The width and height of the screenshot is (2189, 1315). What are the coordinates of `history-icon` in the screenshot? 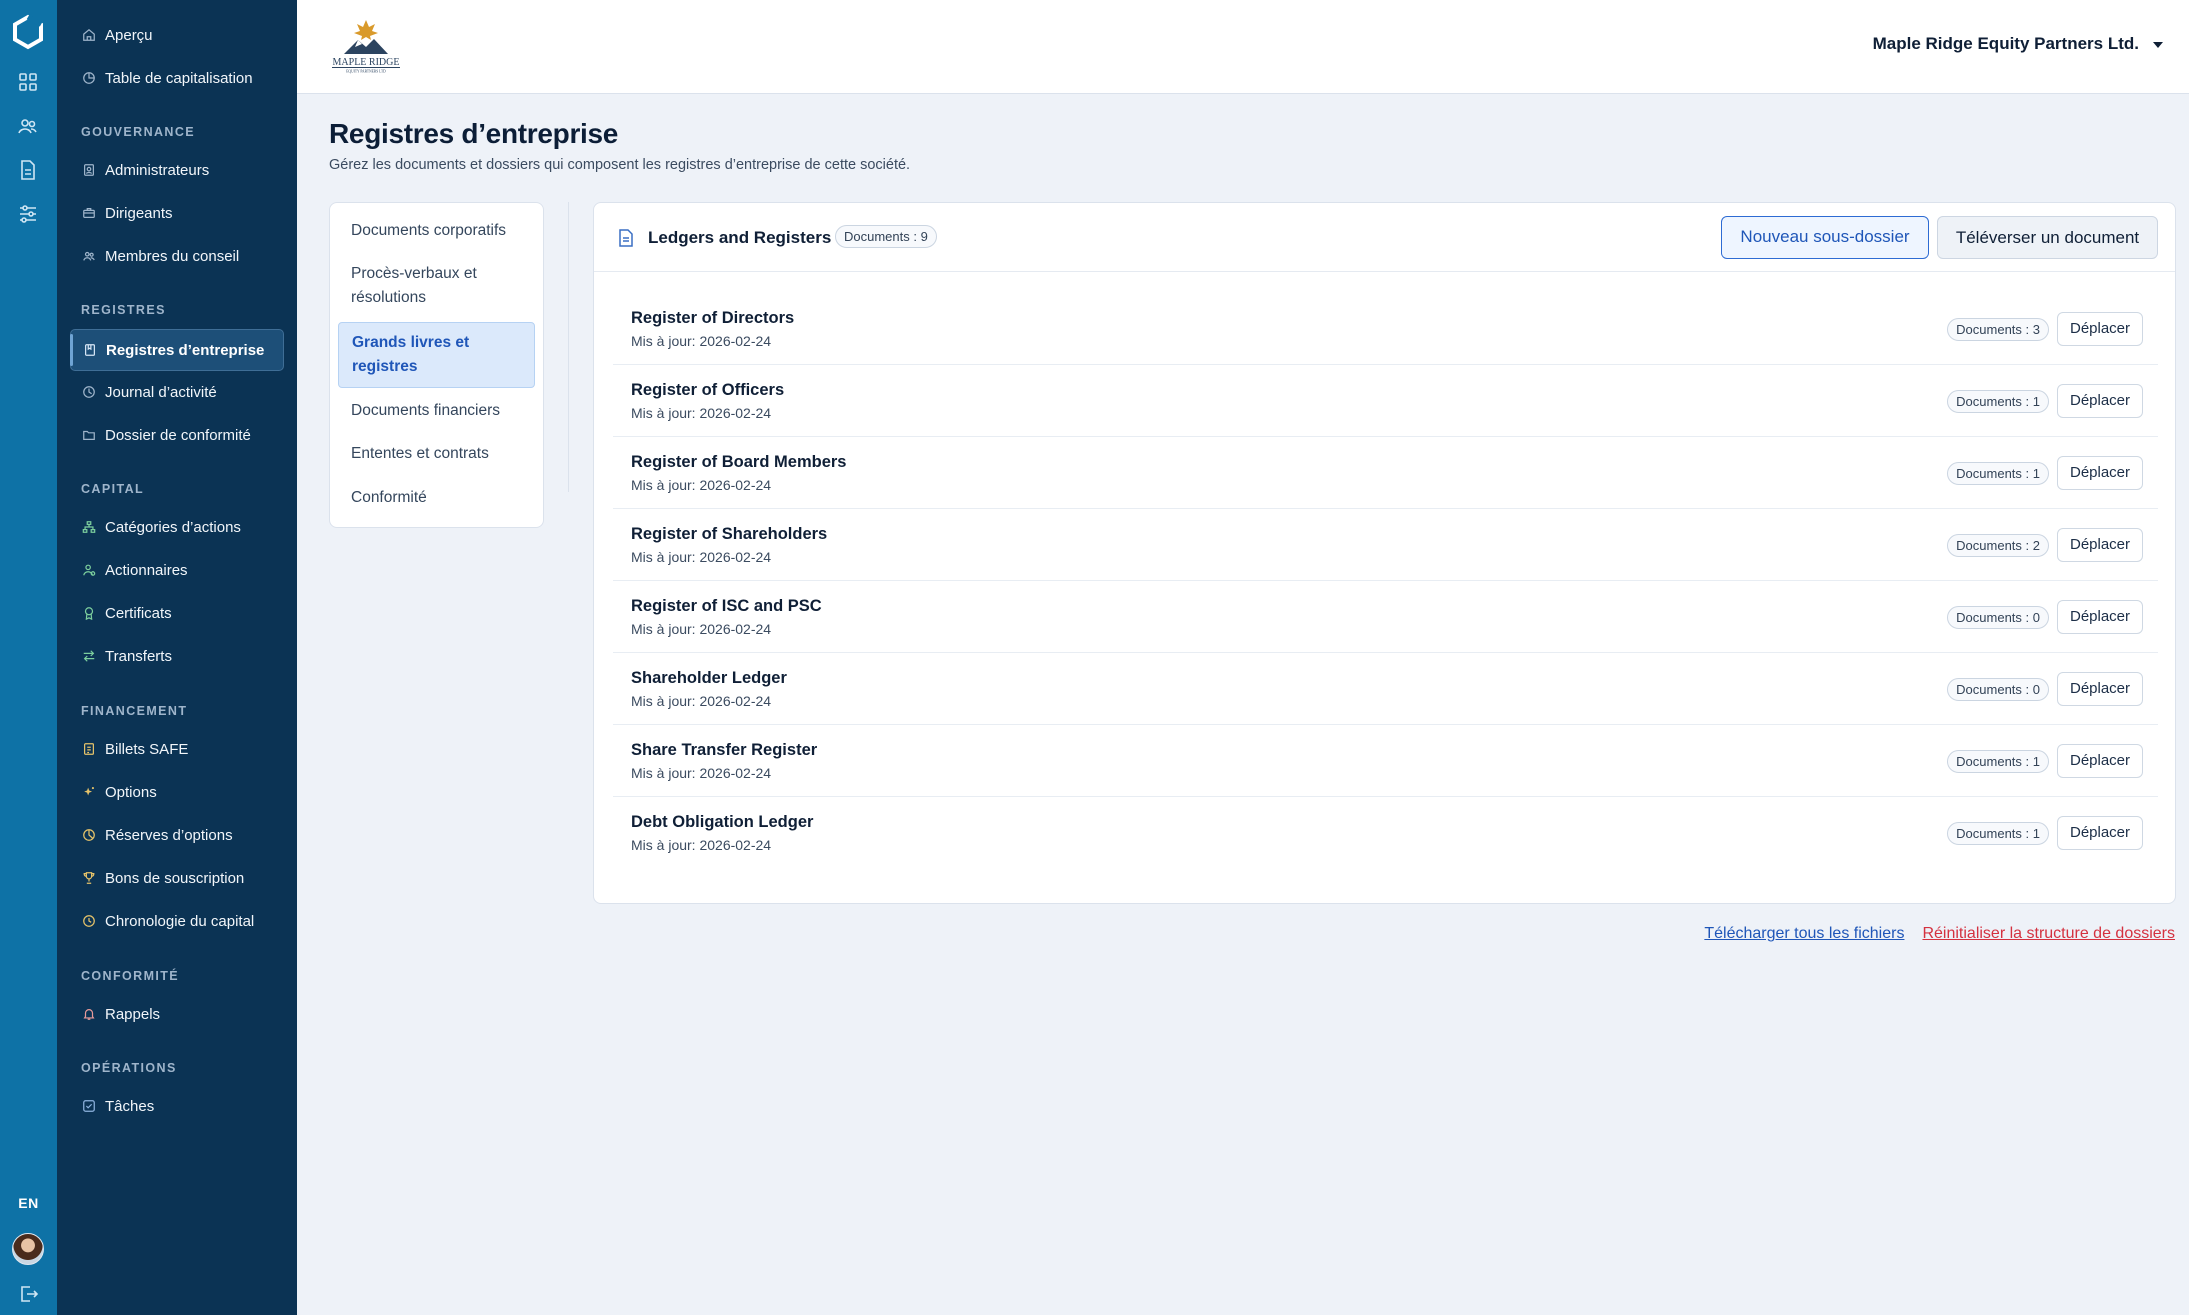 It's located at (89, 921).